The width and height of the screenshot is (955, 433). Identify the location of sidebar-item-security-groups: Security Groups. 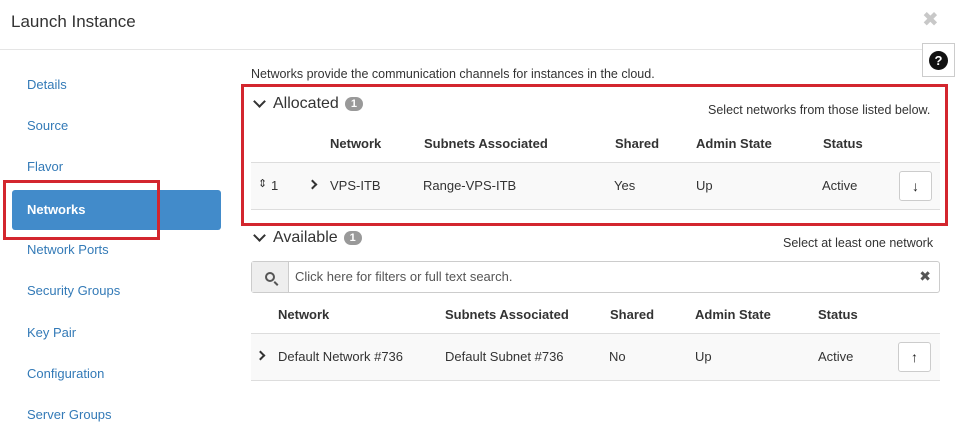
(116, 291).